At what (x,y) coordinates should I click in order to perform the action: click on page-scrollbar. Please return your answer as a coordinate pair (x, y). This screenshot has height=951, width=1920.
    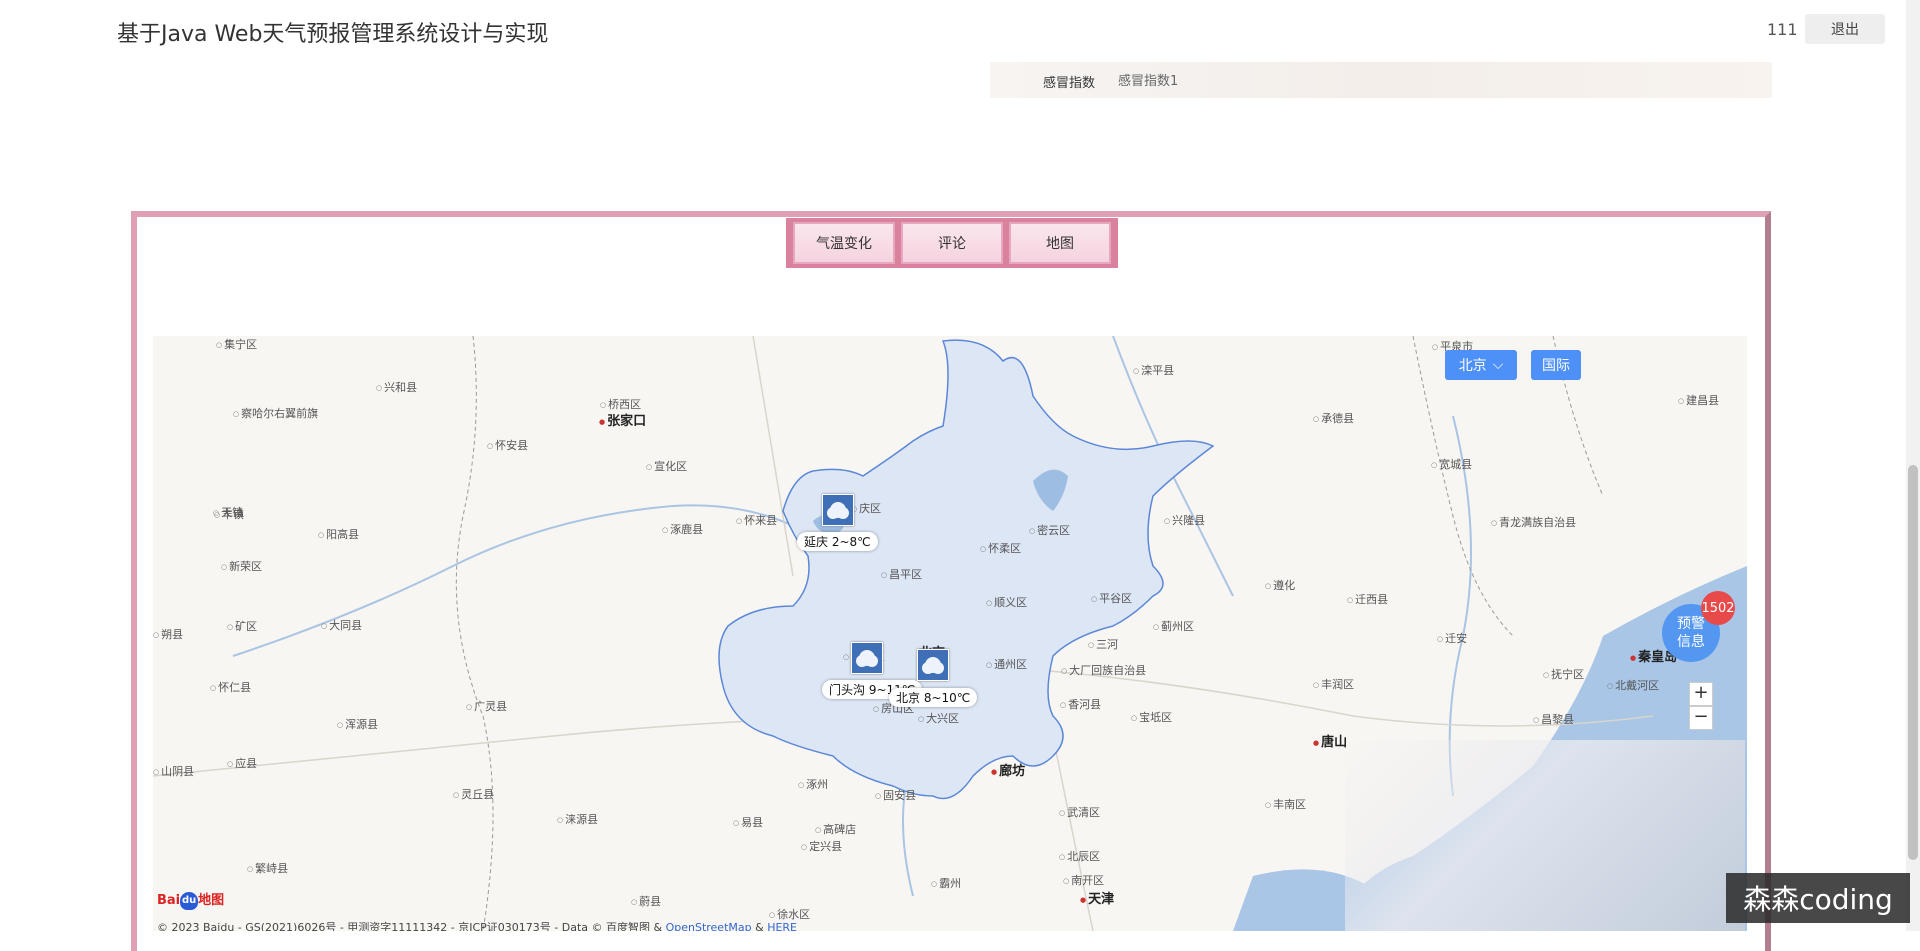
    Looking at the image, I should click on (1913, 465).